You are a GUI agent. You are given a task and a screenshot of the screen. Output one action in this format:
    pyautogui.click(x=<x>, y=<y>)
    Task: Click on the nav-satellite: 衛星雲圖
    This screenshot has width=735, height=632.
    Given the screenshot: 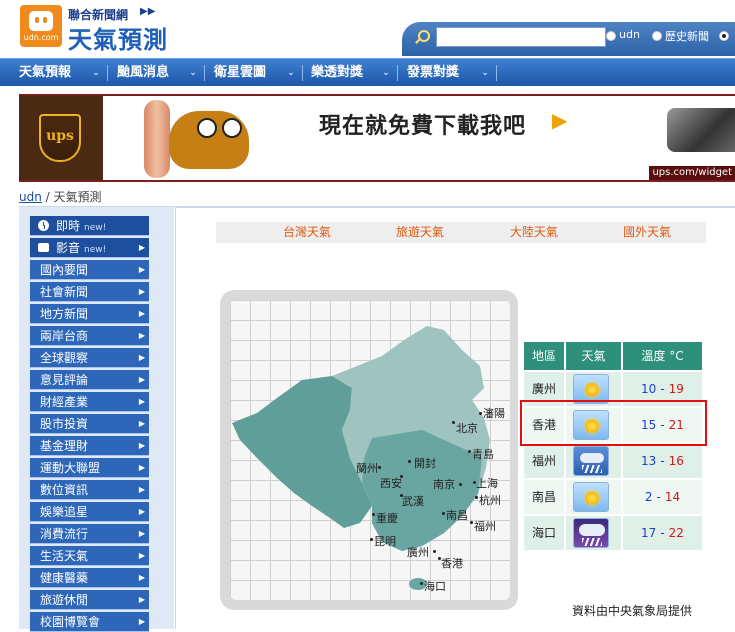 What is the action you would take?
    pyautogui.click(x=240, y=72)
    